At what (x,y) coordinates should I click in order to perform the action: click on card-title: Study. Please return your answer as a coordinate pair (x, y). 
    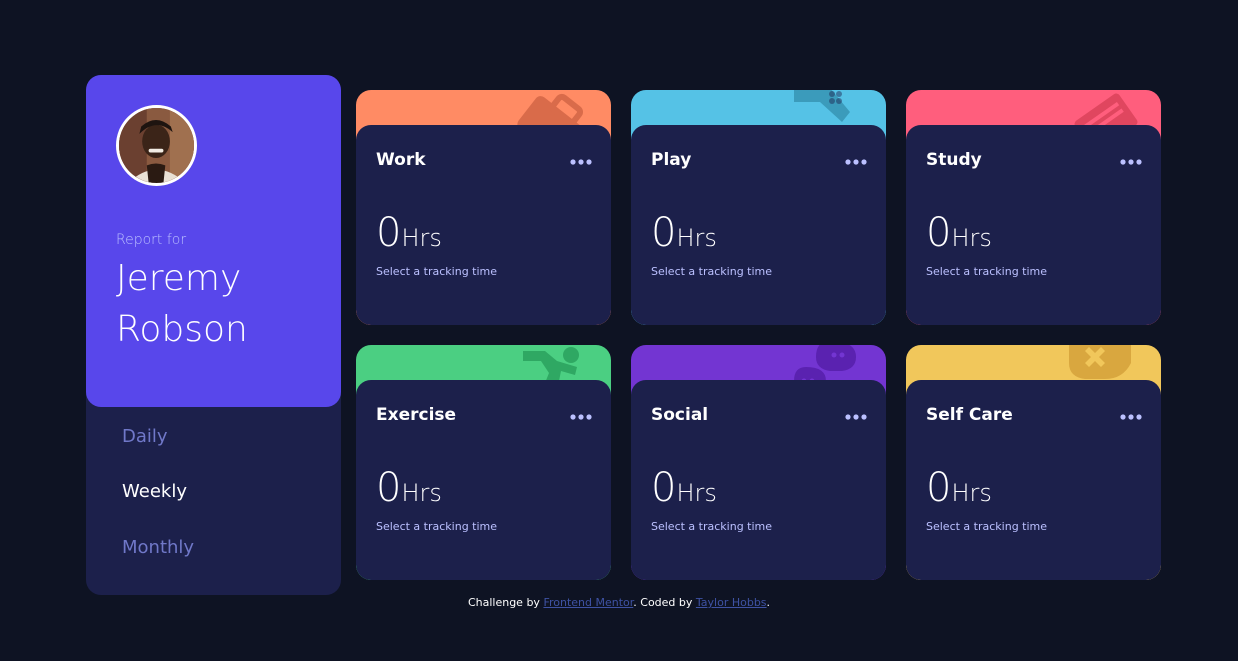
    Looking at the image, I should click on (954, 160).